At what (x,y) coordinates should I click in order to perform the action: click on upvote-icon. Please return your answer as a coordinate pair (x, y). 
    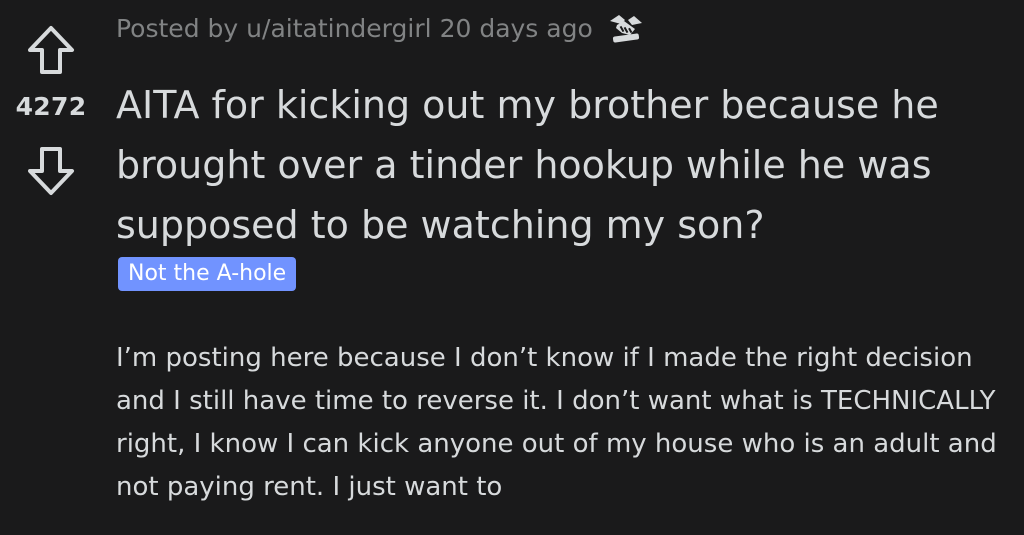
    Looking at the image, I should click on (51, 50).